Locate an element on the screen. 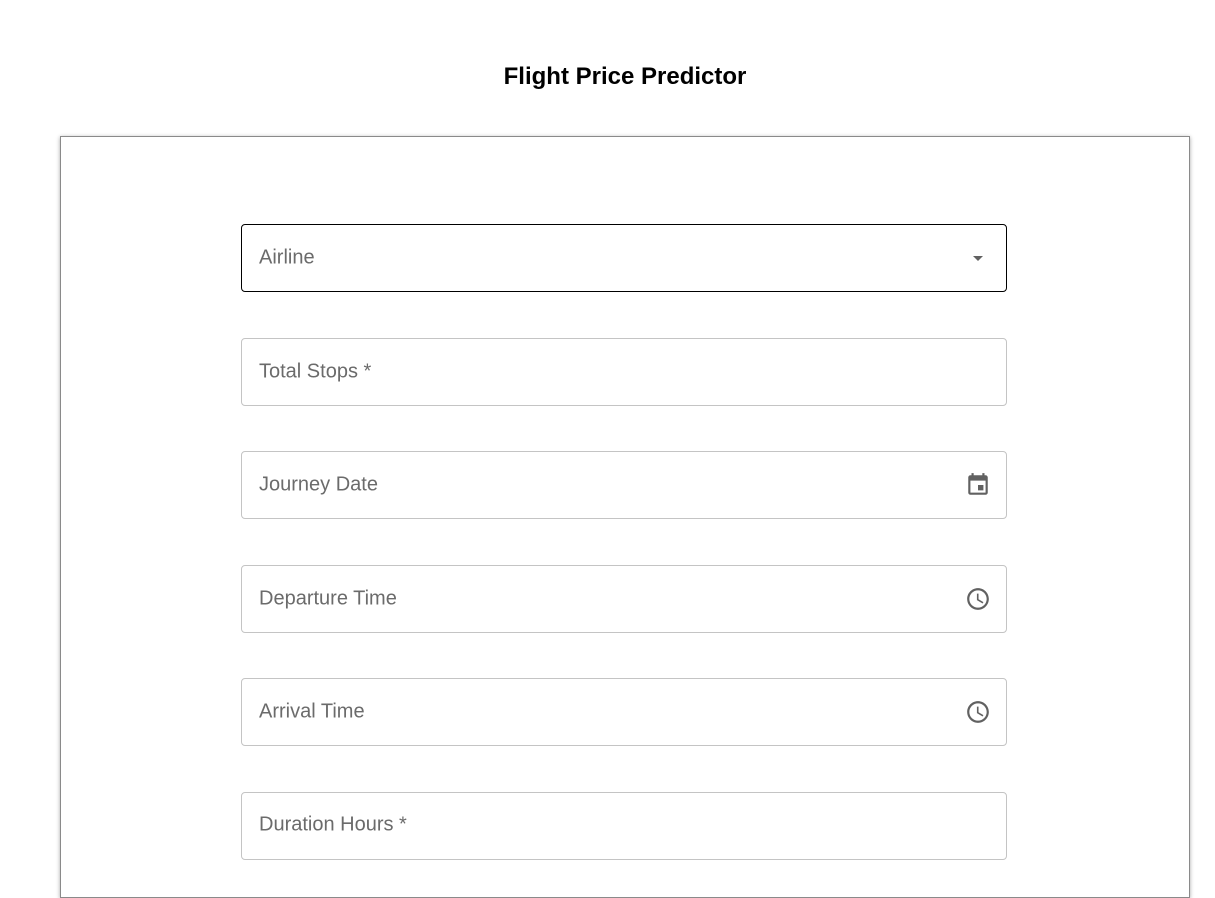 The width and height of the screenshot is (1215, 898). total-stops-input: Total Stops * is located at coordinates (624, 372).